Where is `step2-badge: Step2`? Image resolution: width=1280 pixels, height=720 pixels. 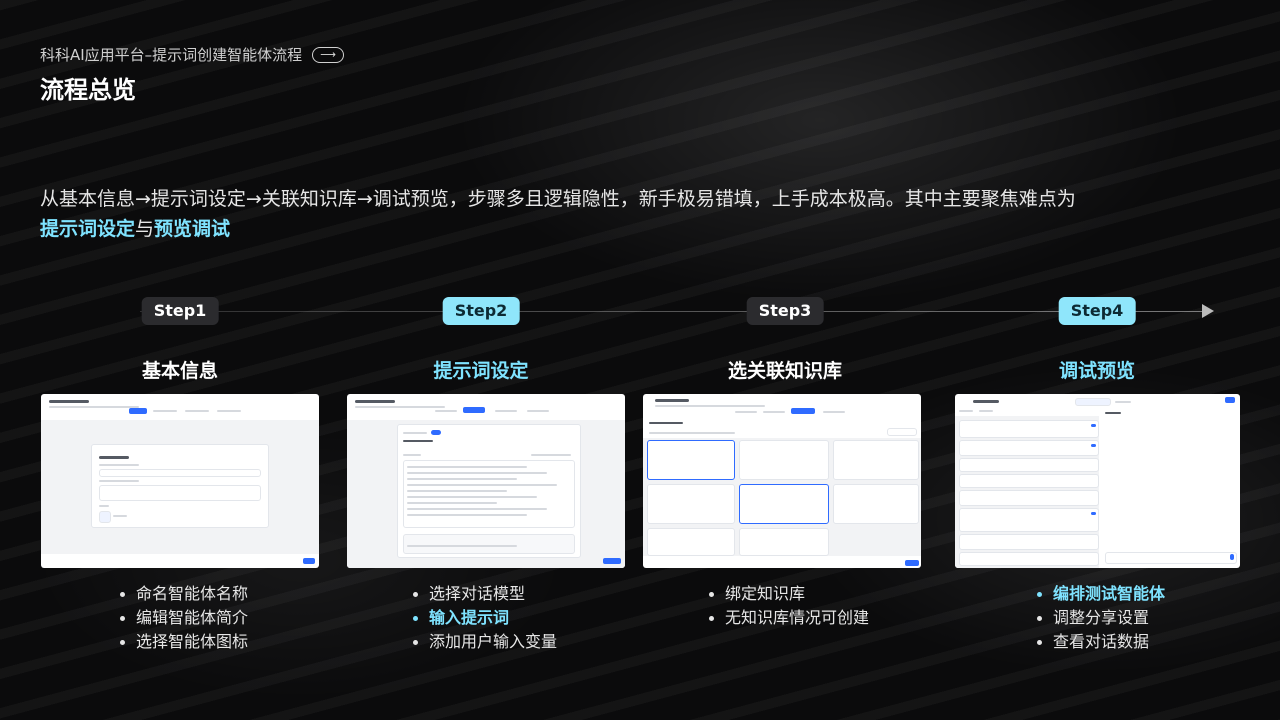 step2-badge: Step2 is located at coordinates (481, 311).